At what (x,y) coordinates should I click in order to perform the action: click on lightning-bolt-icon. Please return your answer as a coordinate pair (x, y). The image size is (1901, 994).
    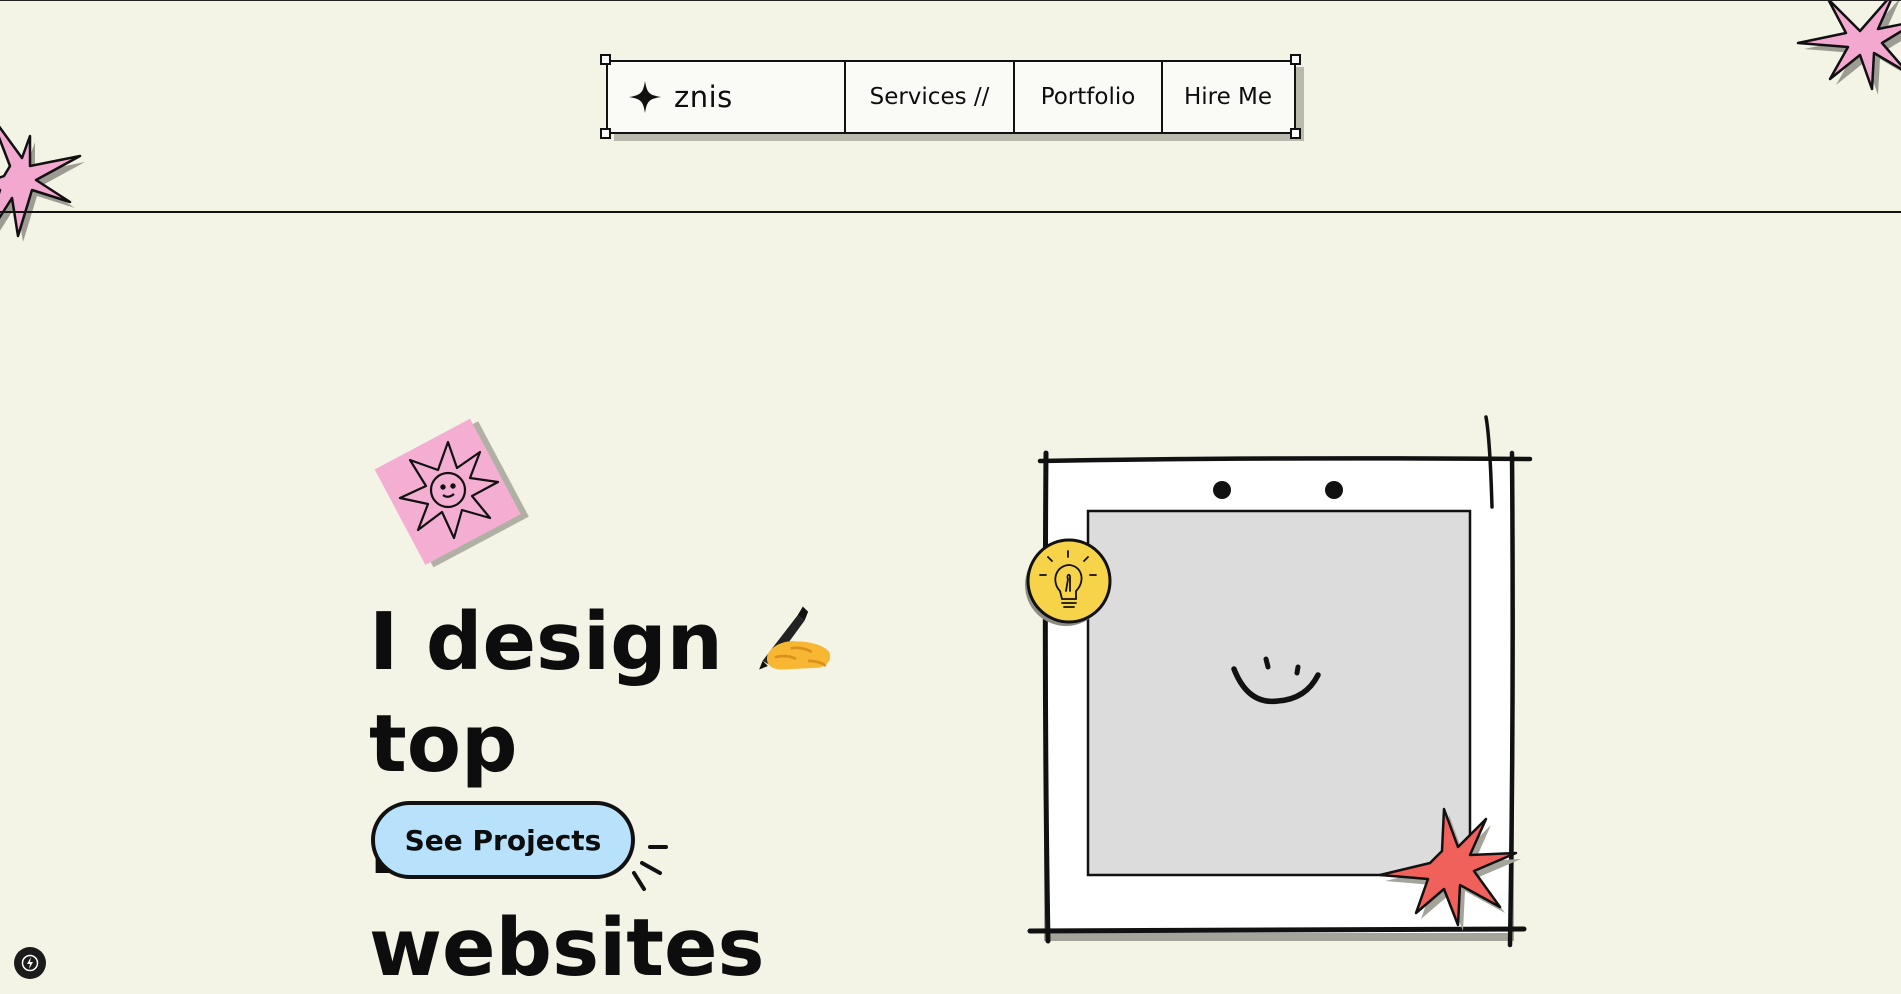
    Looking at the image, I should click on (30, 963).